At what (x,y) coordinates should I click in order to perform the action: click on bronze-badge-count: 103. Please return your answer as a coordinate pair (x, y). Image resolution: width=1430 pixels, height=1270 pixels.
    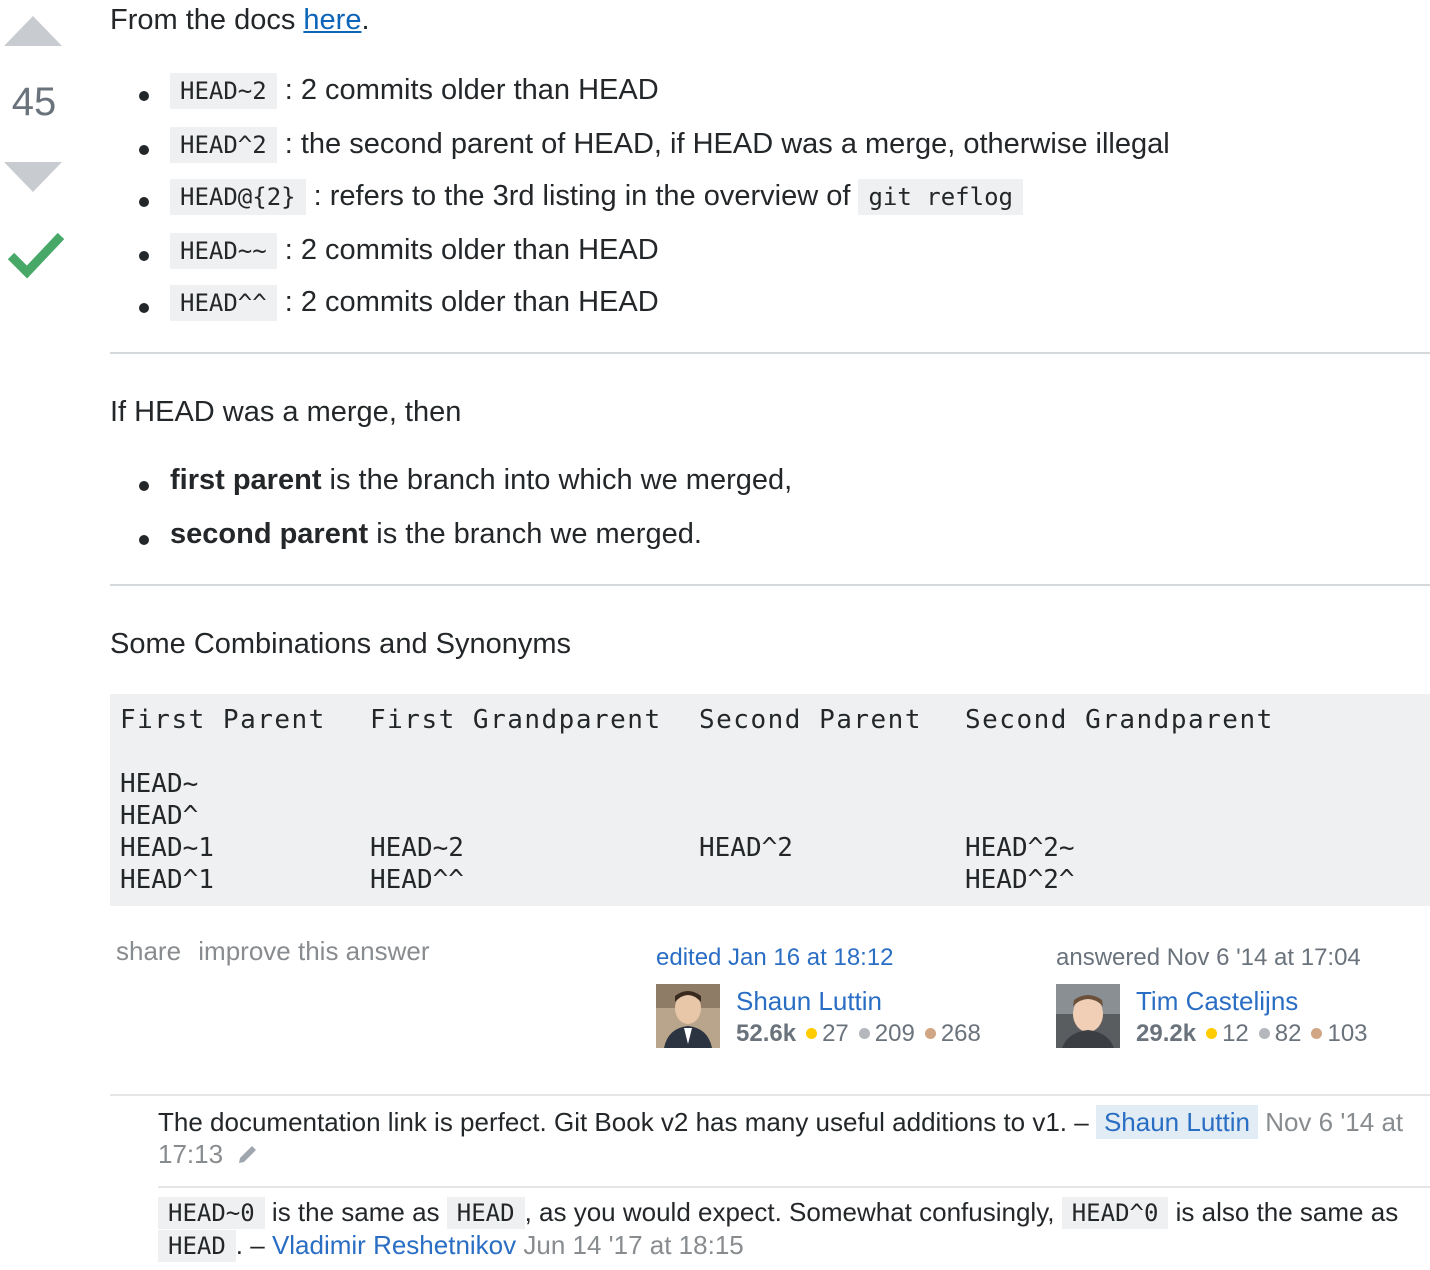
    Looking at the image, I should click on (1347, 1033).